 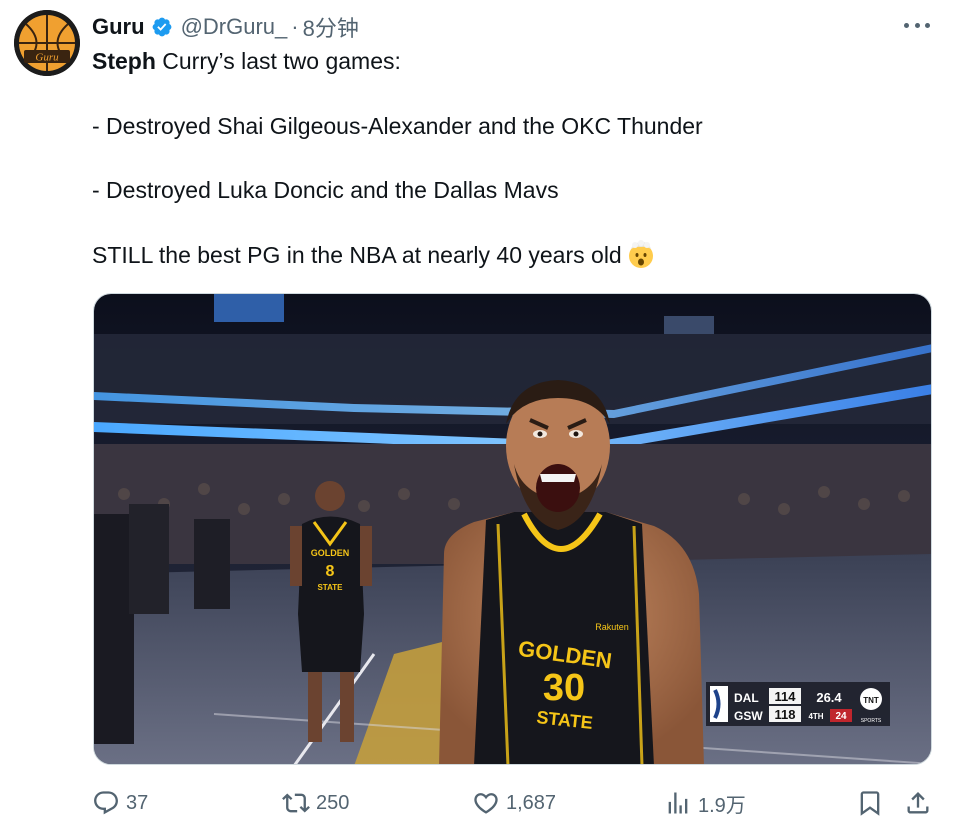 What do you see at coordinates (612, 627) in the screenshot?
I see `jersey-sponsor-text: Rakuten` at bounding box center [612, 627].